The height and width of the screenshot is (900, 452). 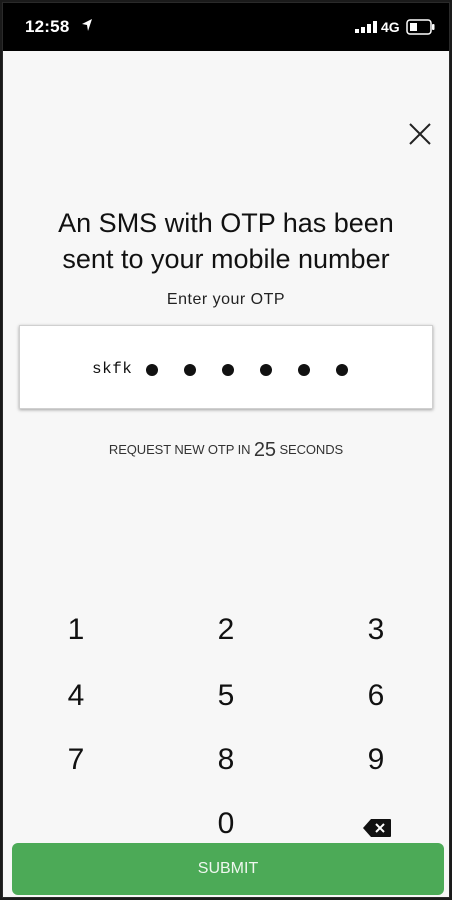 I want to click on keypad-key-8: 8, so click(x=226, y=760).